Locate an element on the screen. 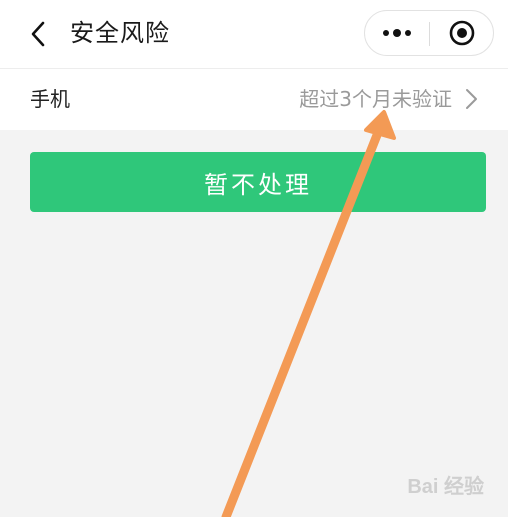 The width and height of the screenshot is (508, 517). phone-security-row: 手机 超过3个月未验证 is located at coordinates (254, 99).